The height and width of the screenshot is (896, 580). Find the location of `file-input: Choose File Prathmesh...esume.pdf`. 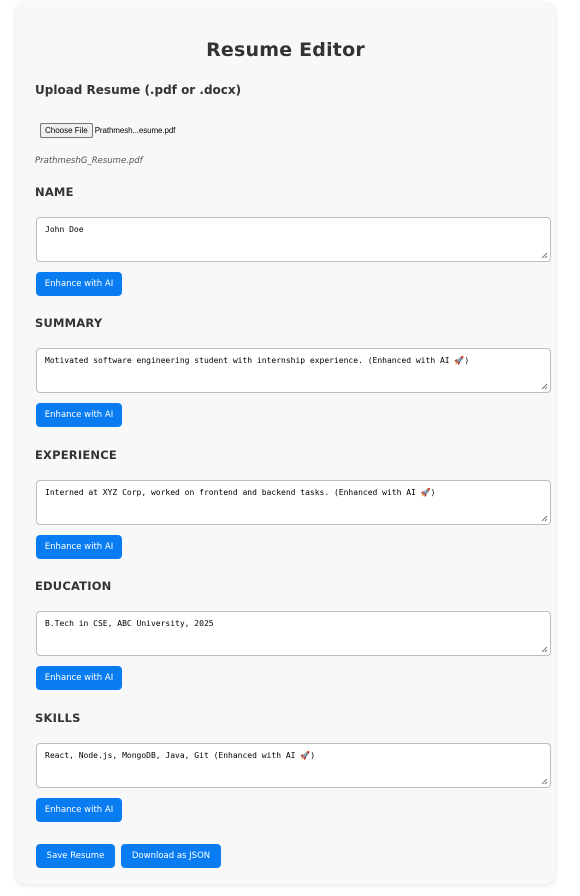

file-input: Choose File Prathmesh...esume.pdf is located at coordinates (107, 130).